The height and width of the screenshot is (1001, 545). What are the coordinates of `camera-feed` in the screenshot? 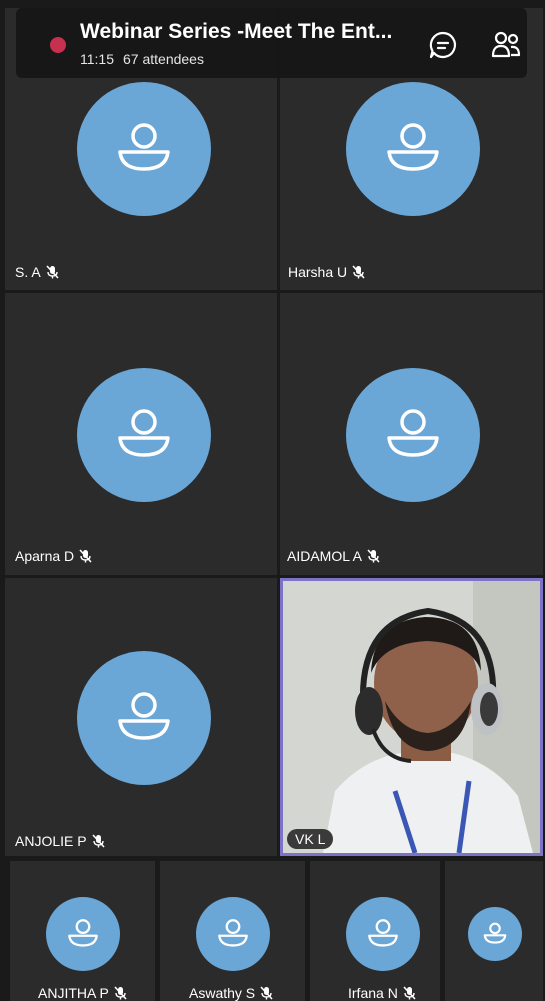 It's located at (411, 717).